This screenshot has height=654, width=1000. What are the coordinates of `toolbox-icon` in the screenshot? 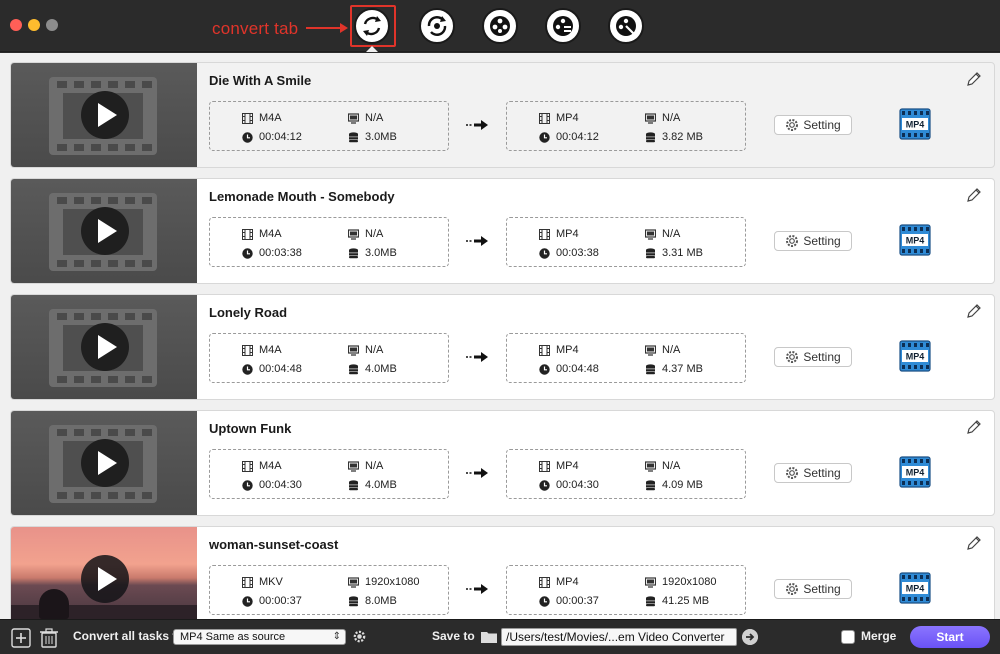 It's located at (626, 26).